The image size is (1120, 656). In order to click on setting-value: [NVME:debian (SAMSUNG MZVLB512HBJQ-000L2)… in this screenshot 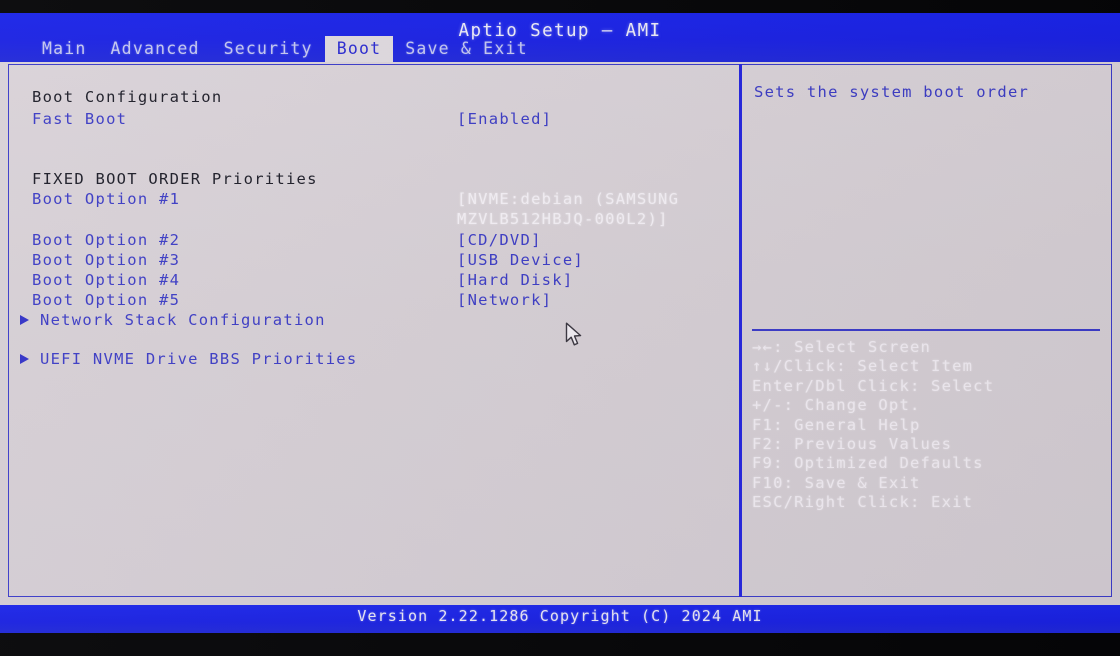, I will do `click(568, 209)`.